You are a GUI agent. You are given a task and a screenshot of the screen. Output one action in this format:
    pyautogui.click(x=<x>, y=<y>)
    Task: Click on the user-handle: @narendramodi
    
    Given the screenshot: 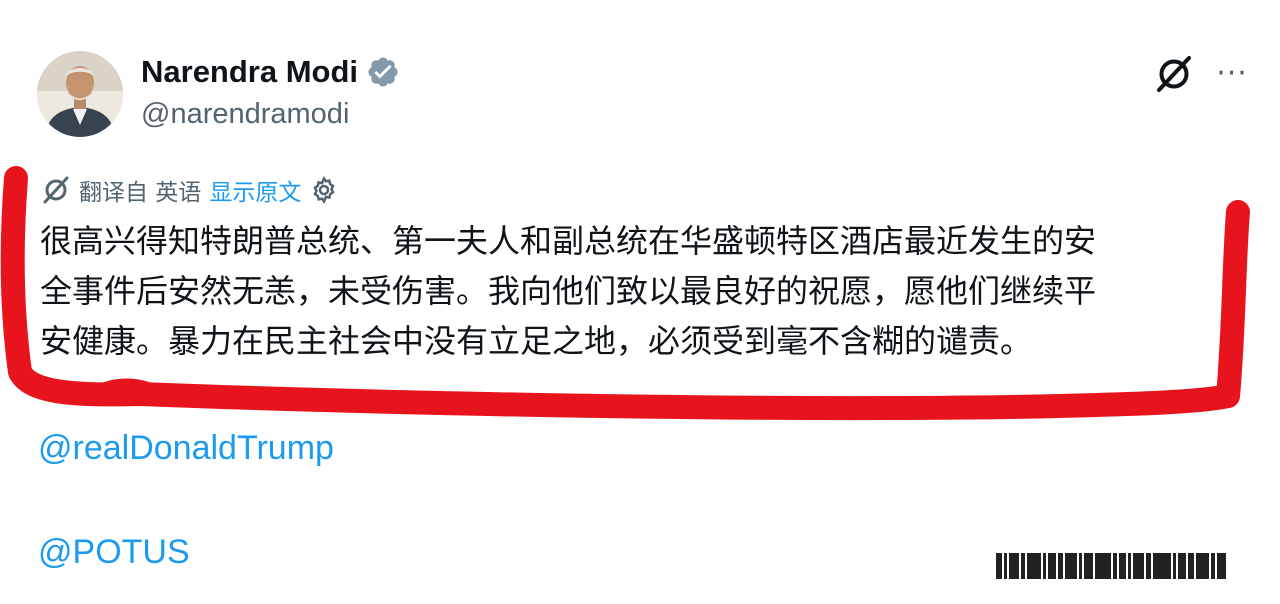 What is the action you would take?
    pyautogui.click(x=245, y=114)
    